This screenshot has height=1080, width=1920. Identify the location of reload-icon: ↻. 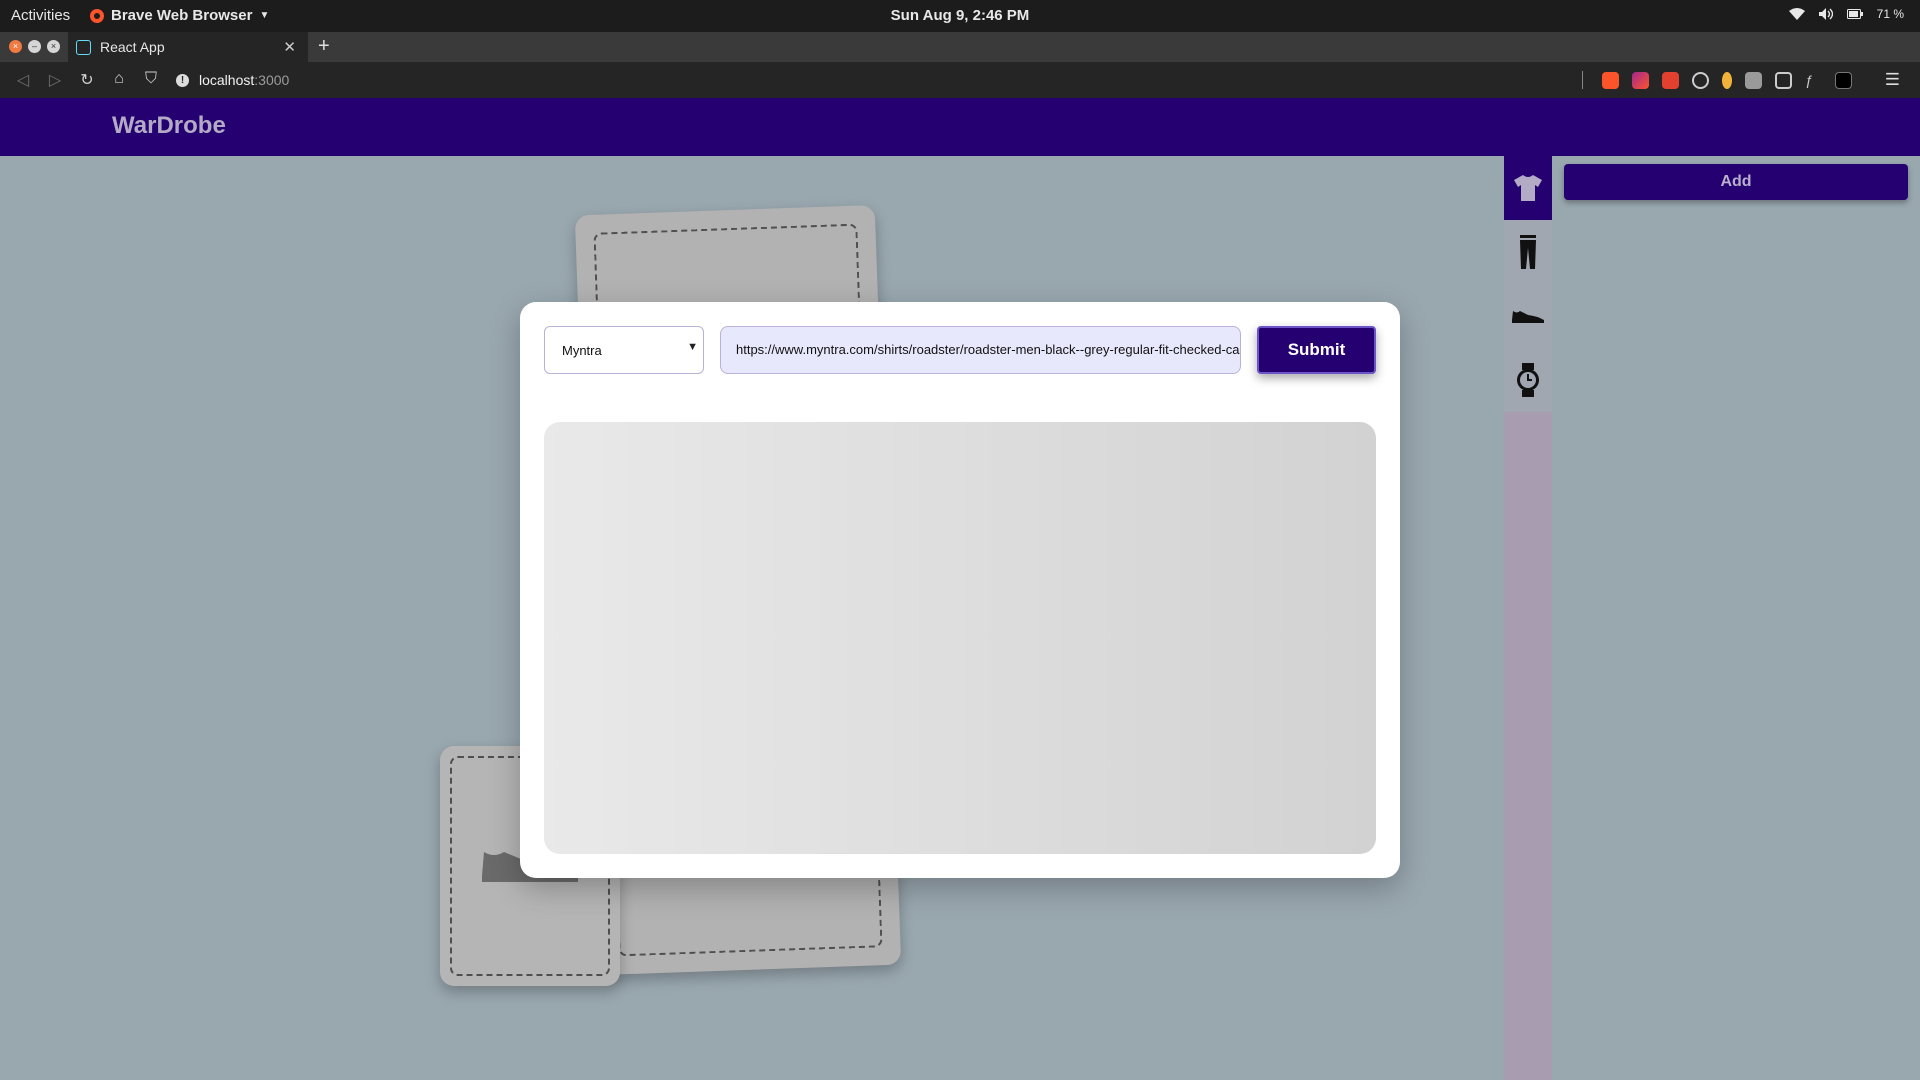
(87, 80).